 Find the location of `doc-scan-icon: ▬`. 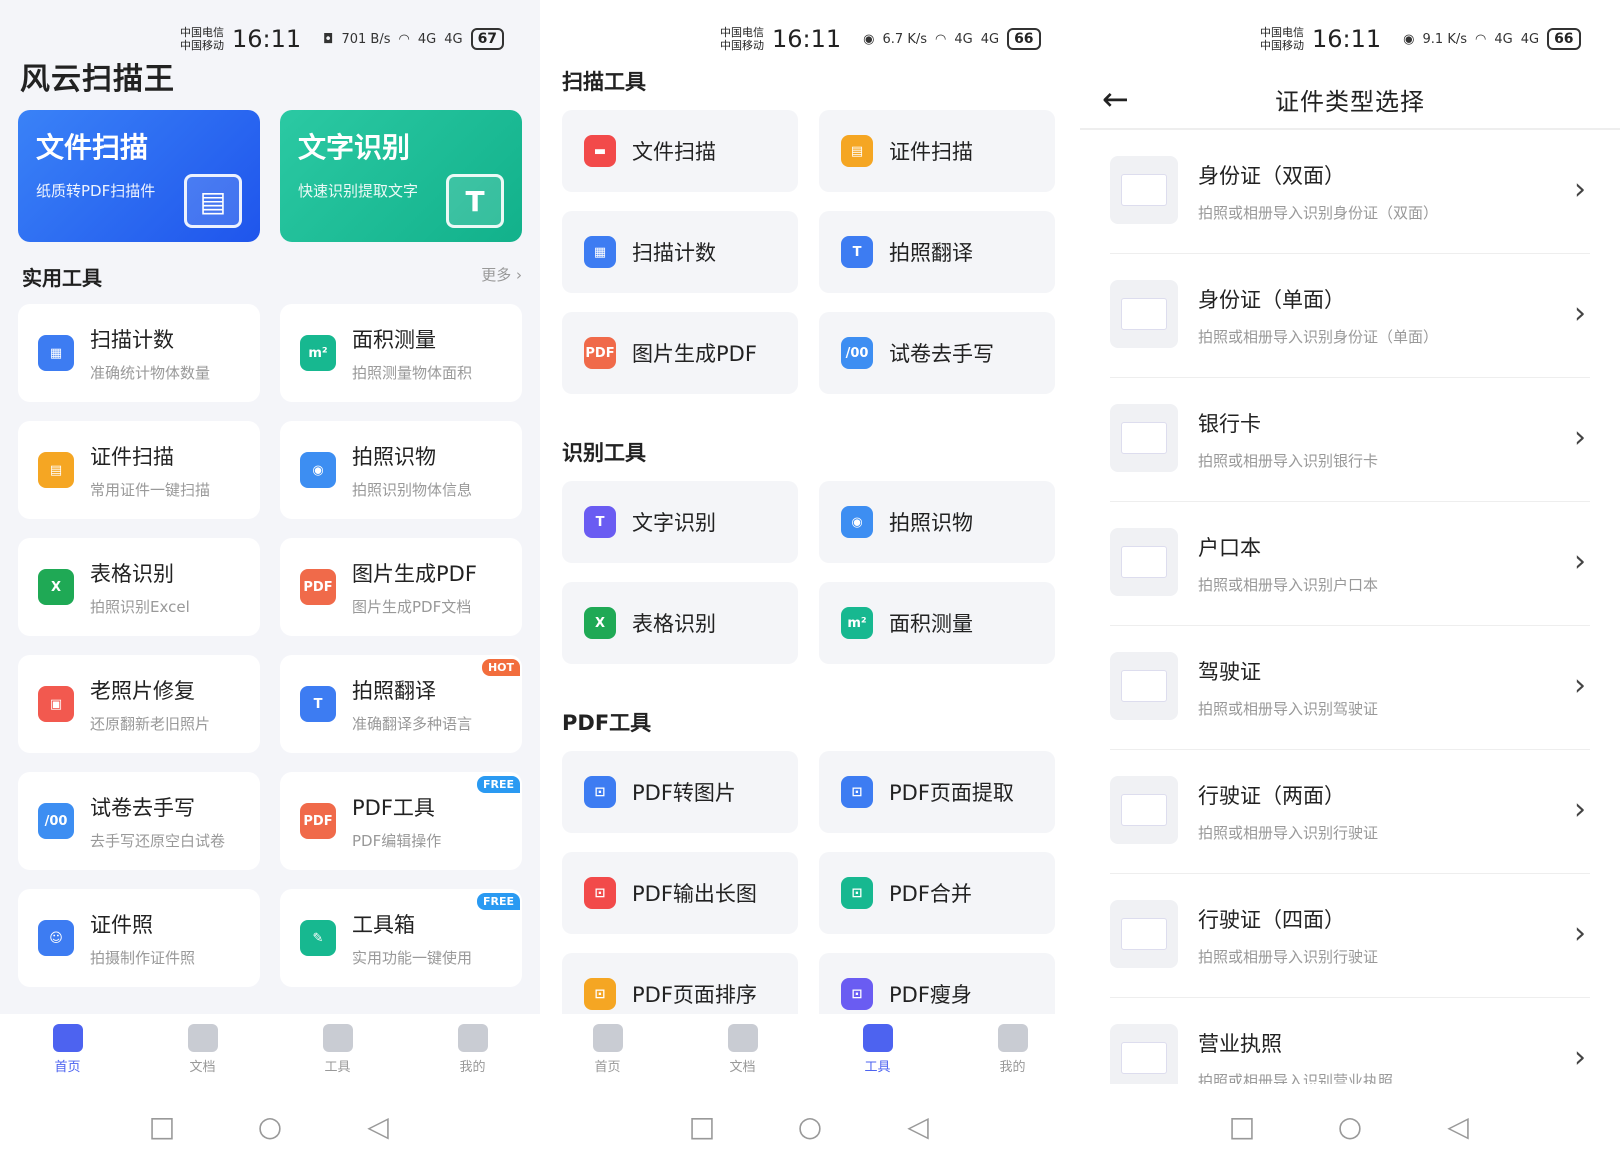

doc-scan-icon: ▬ is located at coordinates (600, 151).